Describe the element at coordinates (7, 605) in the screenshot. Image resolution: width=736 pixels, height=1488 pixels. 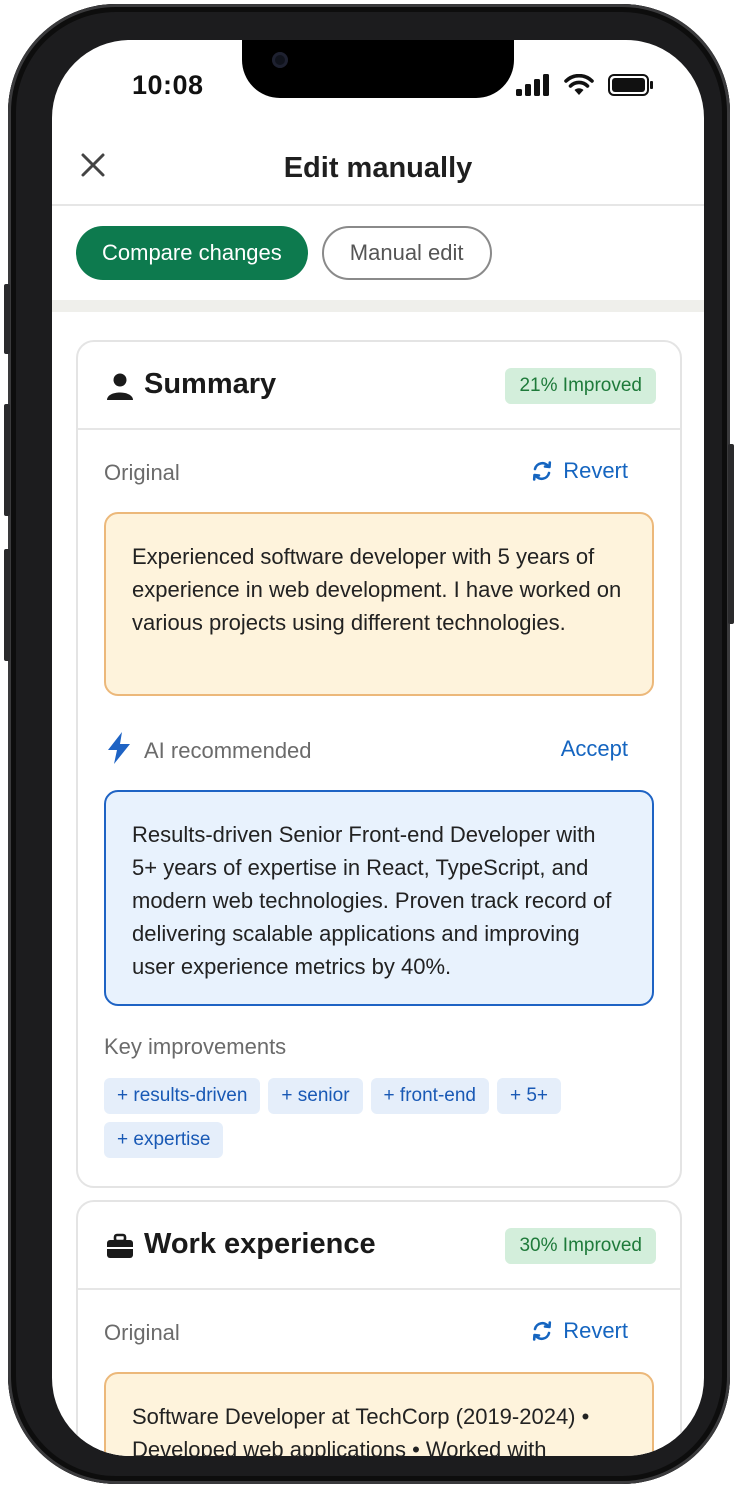
I see `volume-down-button` at that location.